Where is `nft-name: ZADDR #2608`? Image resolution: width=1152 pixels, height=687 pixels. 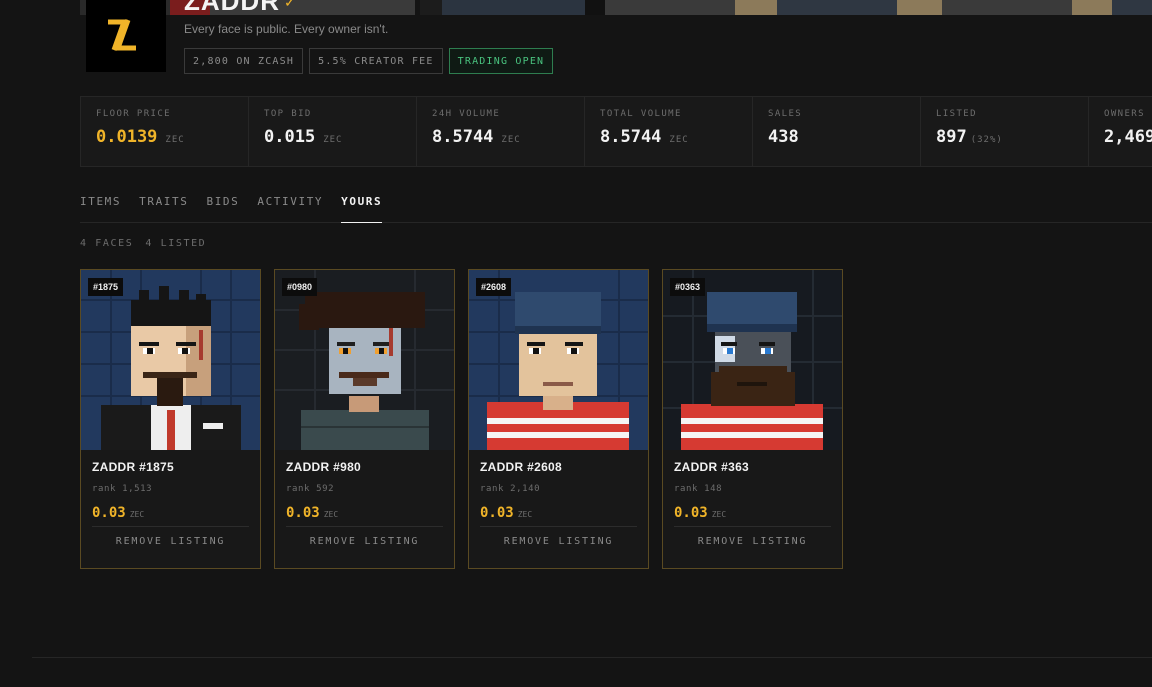 nft-name: ZADDR #2608 is located at coordinates (521, 467).